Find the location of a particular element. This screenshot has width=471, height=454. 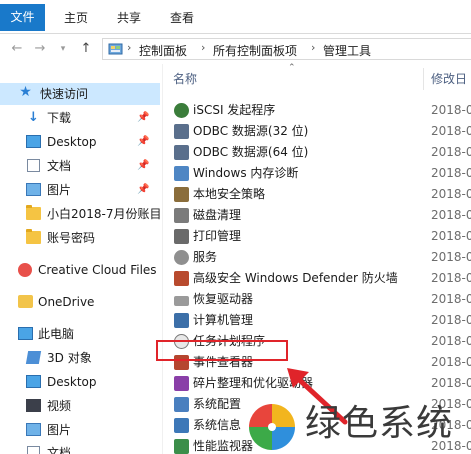

sidebar-item-quick-access: ★ 快速访问 is located at coordinates (80, 94).